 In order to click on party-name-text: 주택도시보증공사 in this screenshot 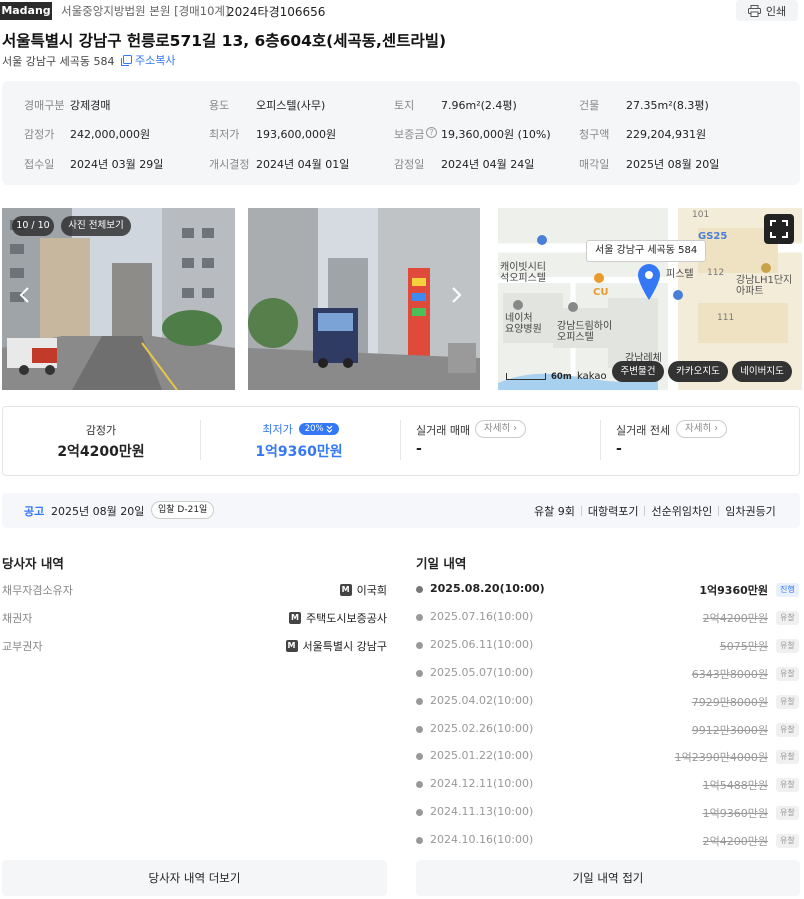, I will do `click(346, 618)`.